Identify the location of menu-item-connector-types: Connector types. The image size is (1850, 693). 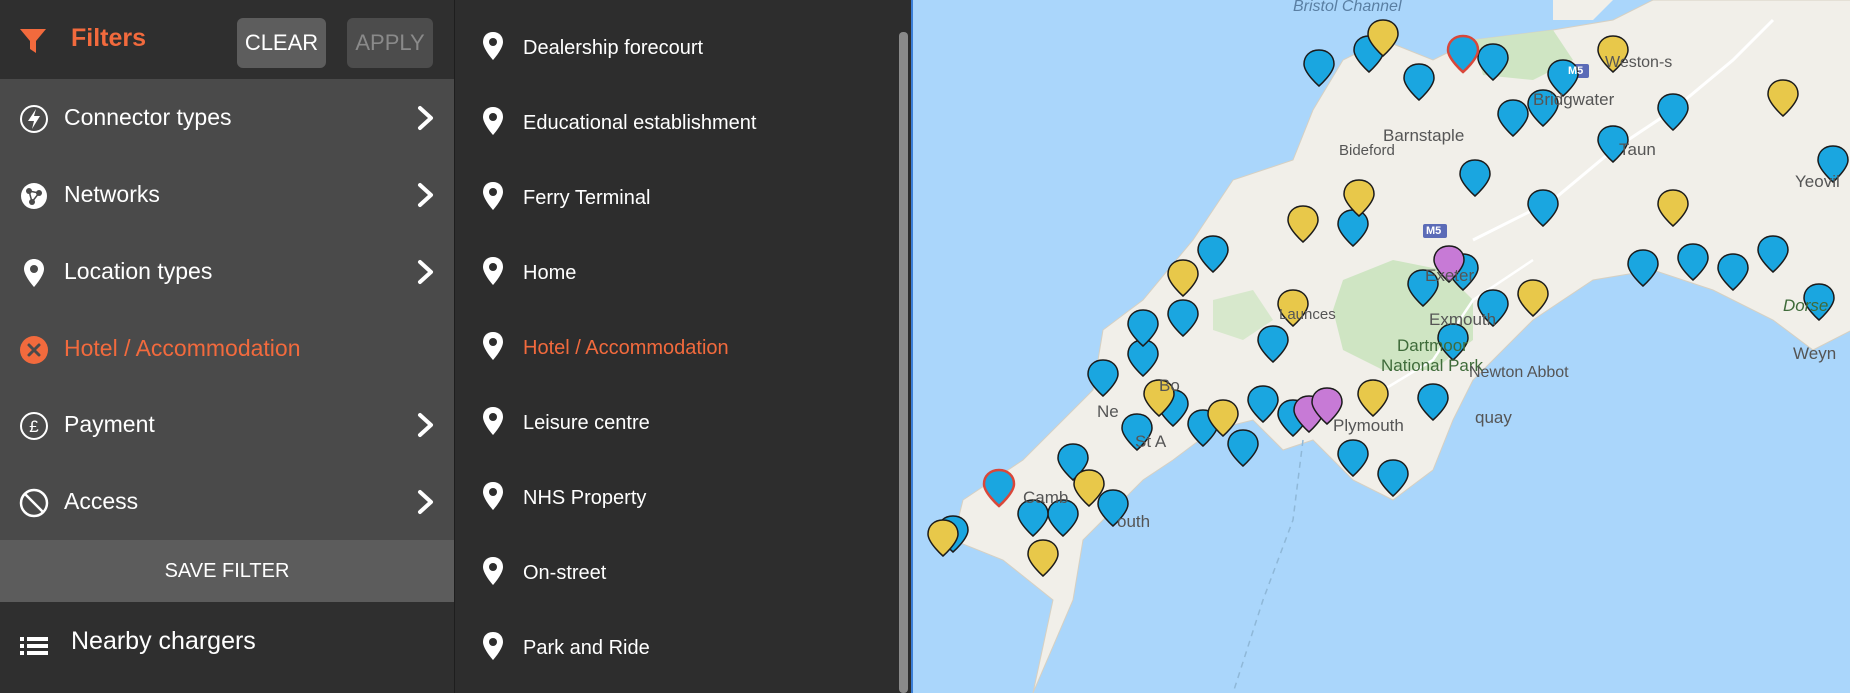
(227, 117).